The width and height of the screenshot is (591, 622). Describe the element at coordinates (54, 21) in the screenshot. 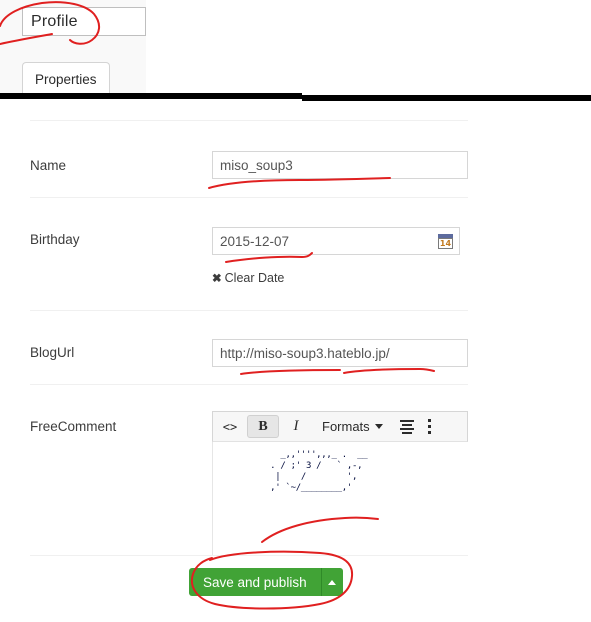

I see `node-name-text: Profile` at that location.